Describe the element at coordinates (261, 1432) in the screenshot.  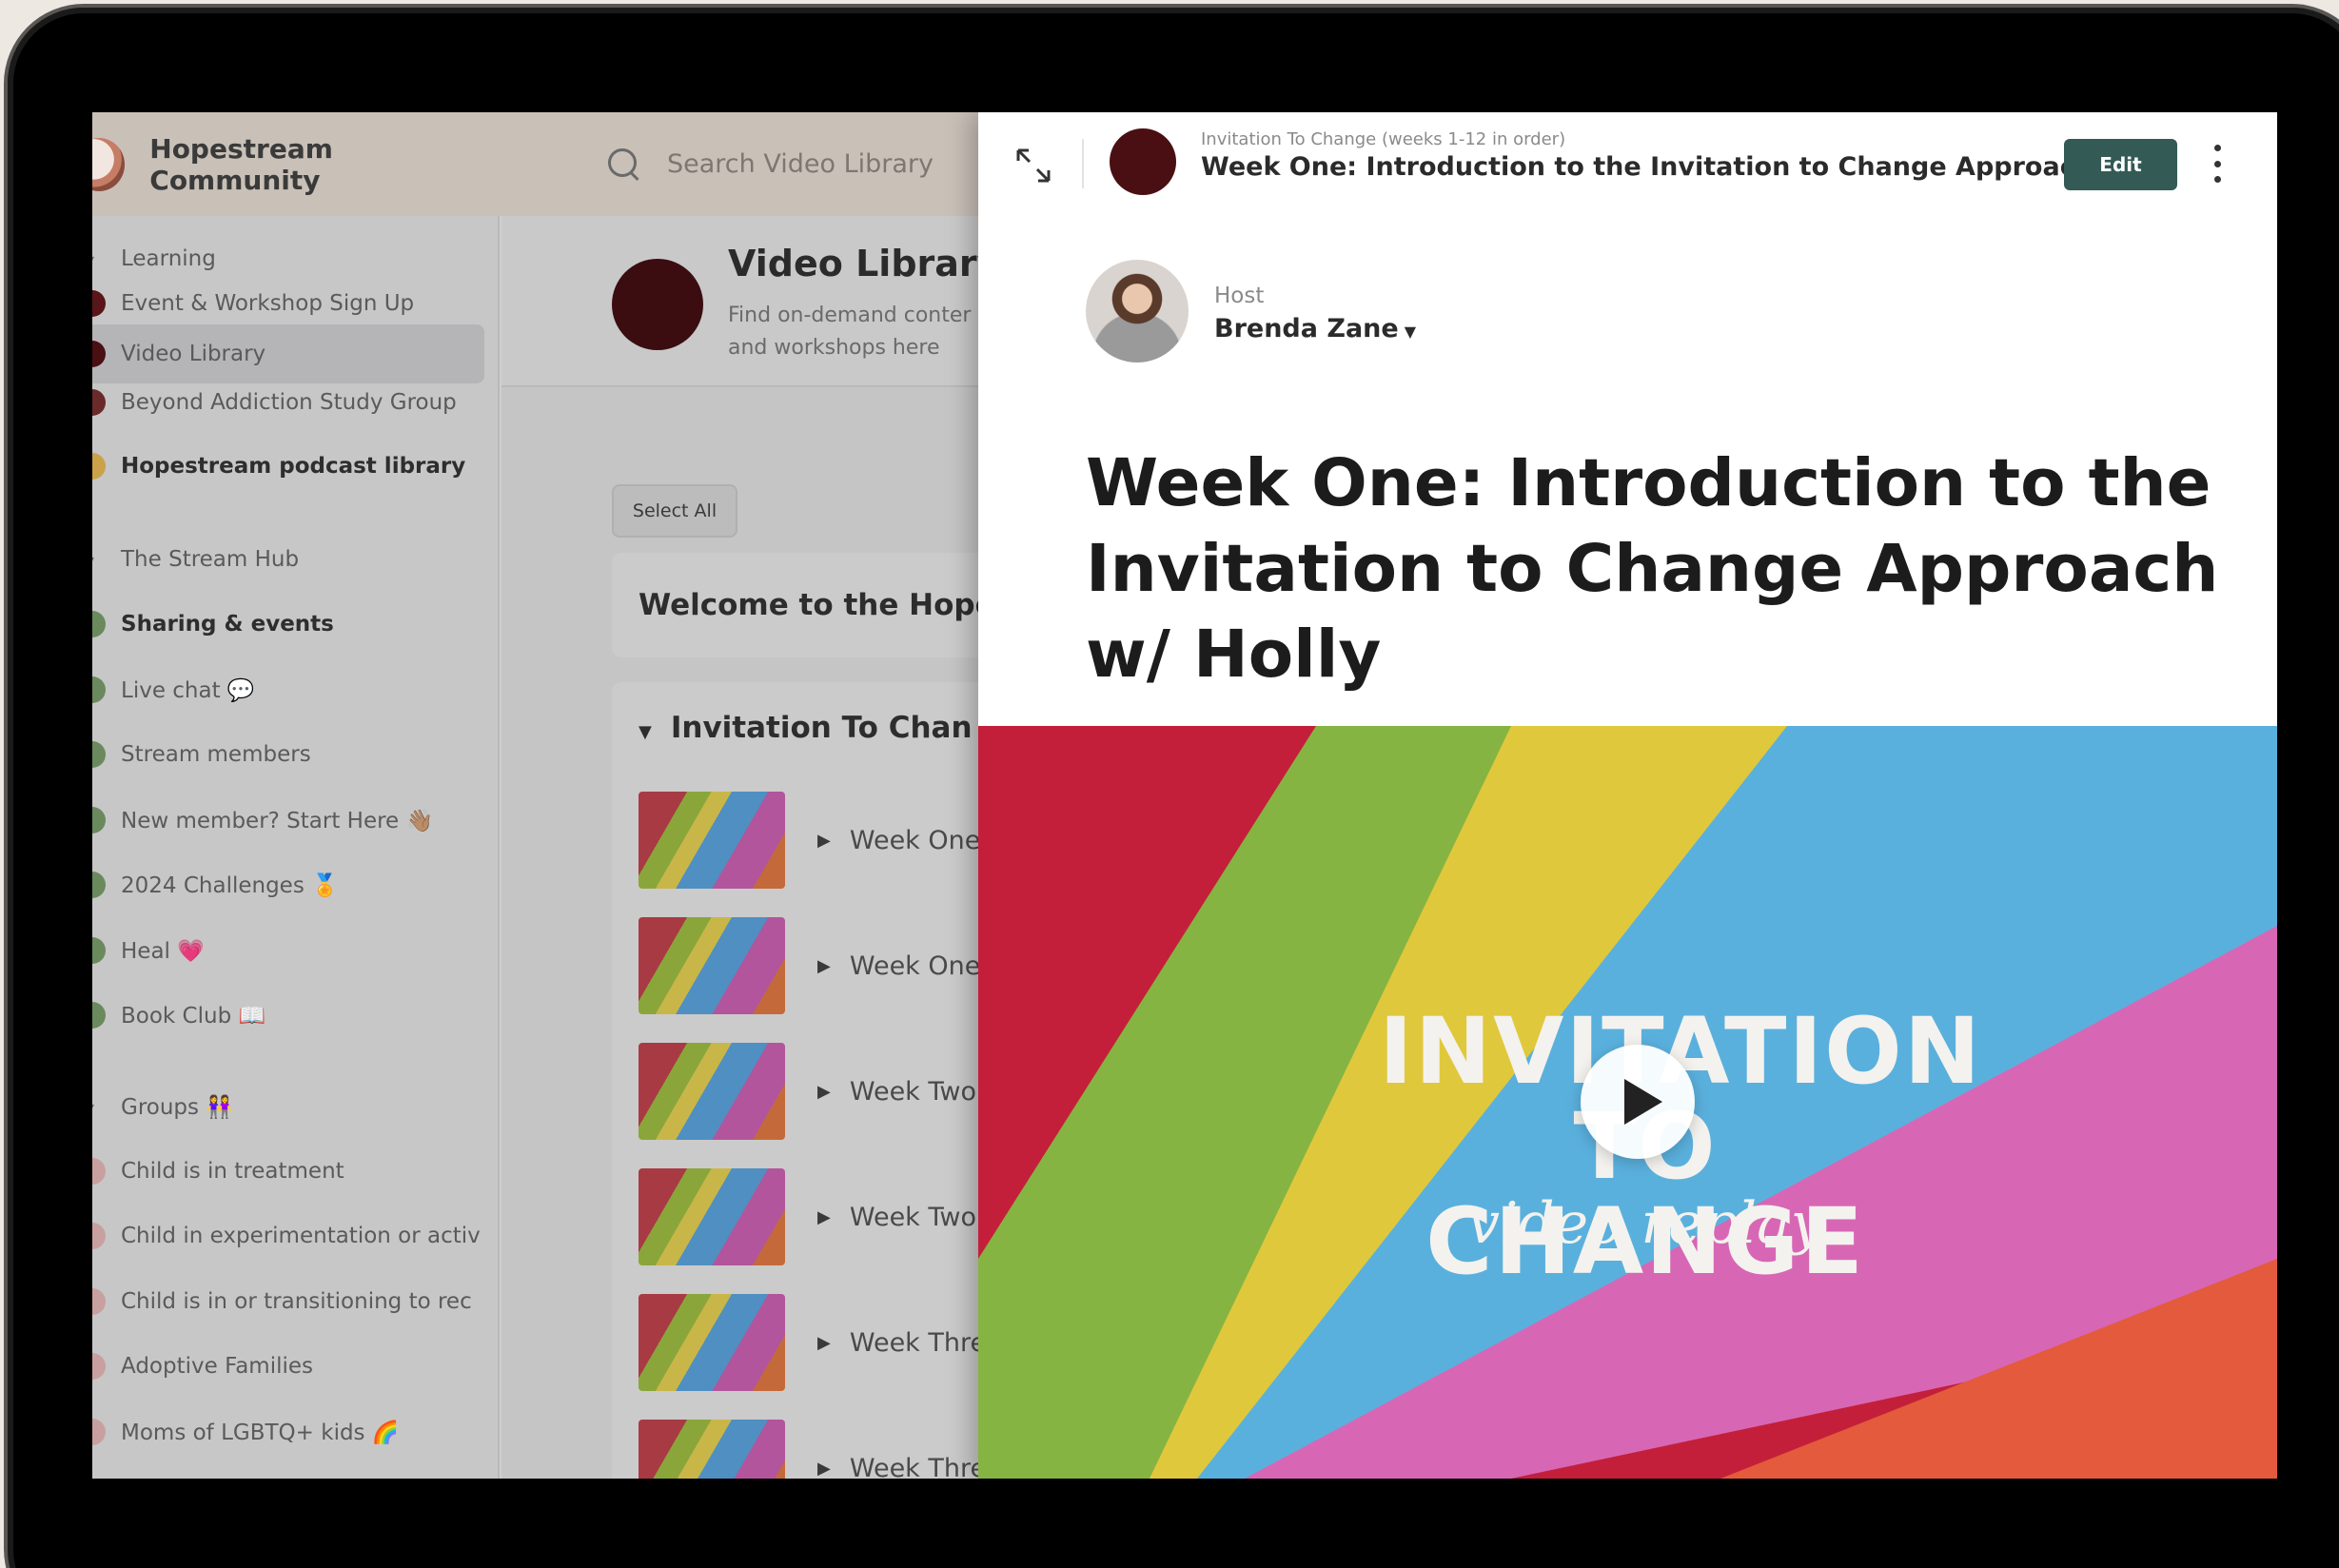
I see `sidebar-item-label: Moms of LGBTQ+ kids 🌈` at that location.